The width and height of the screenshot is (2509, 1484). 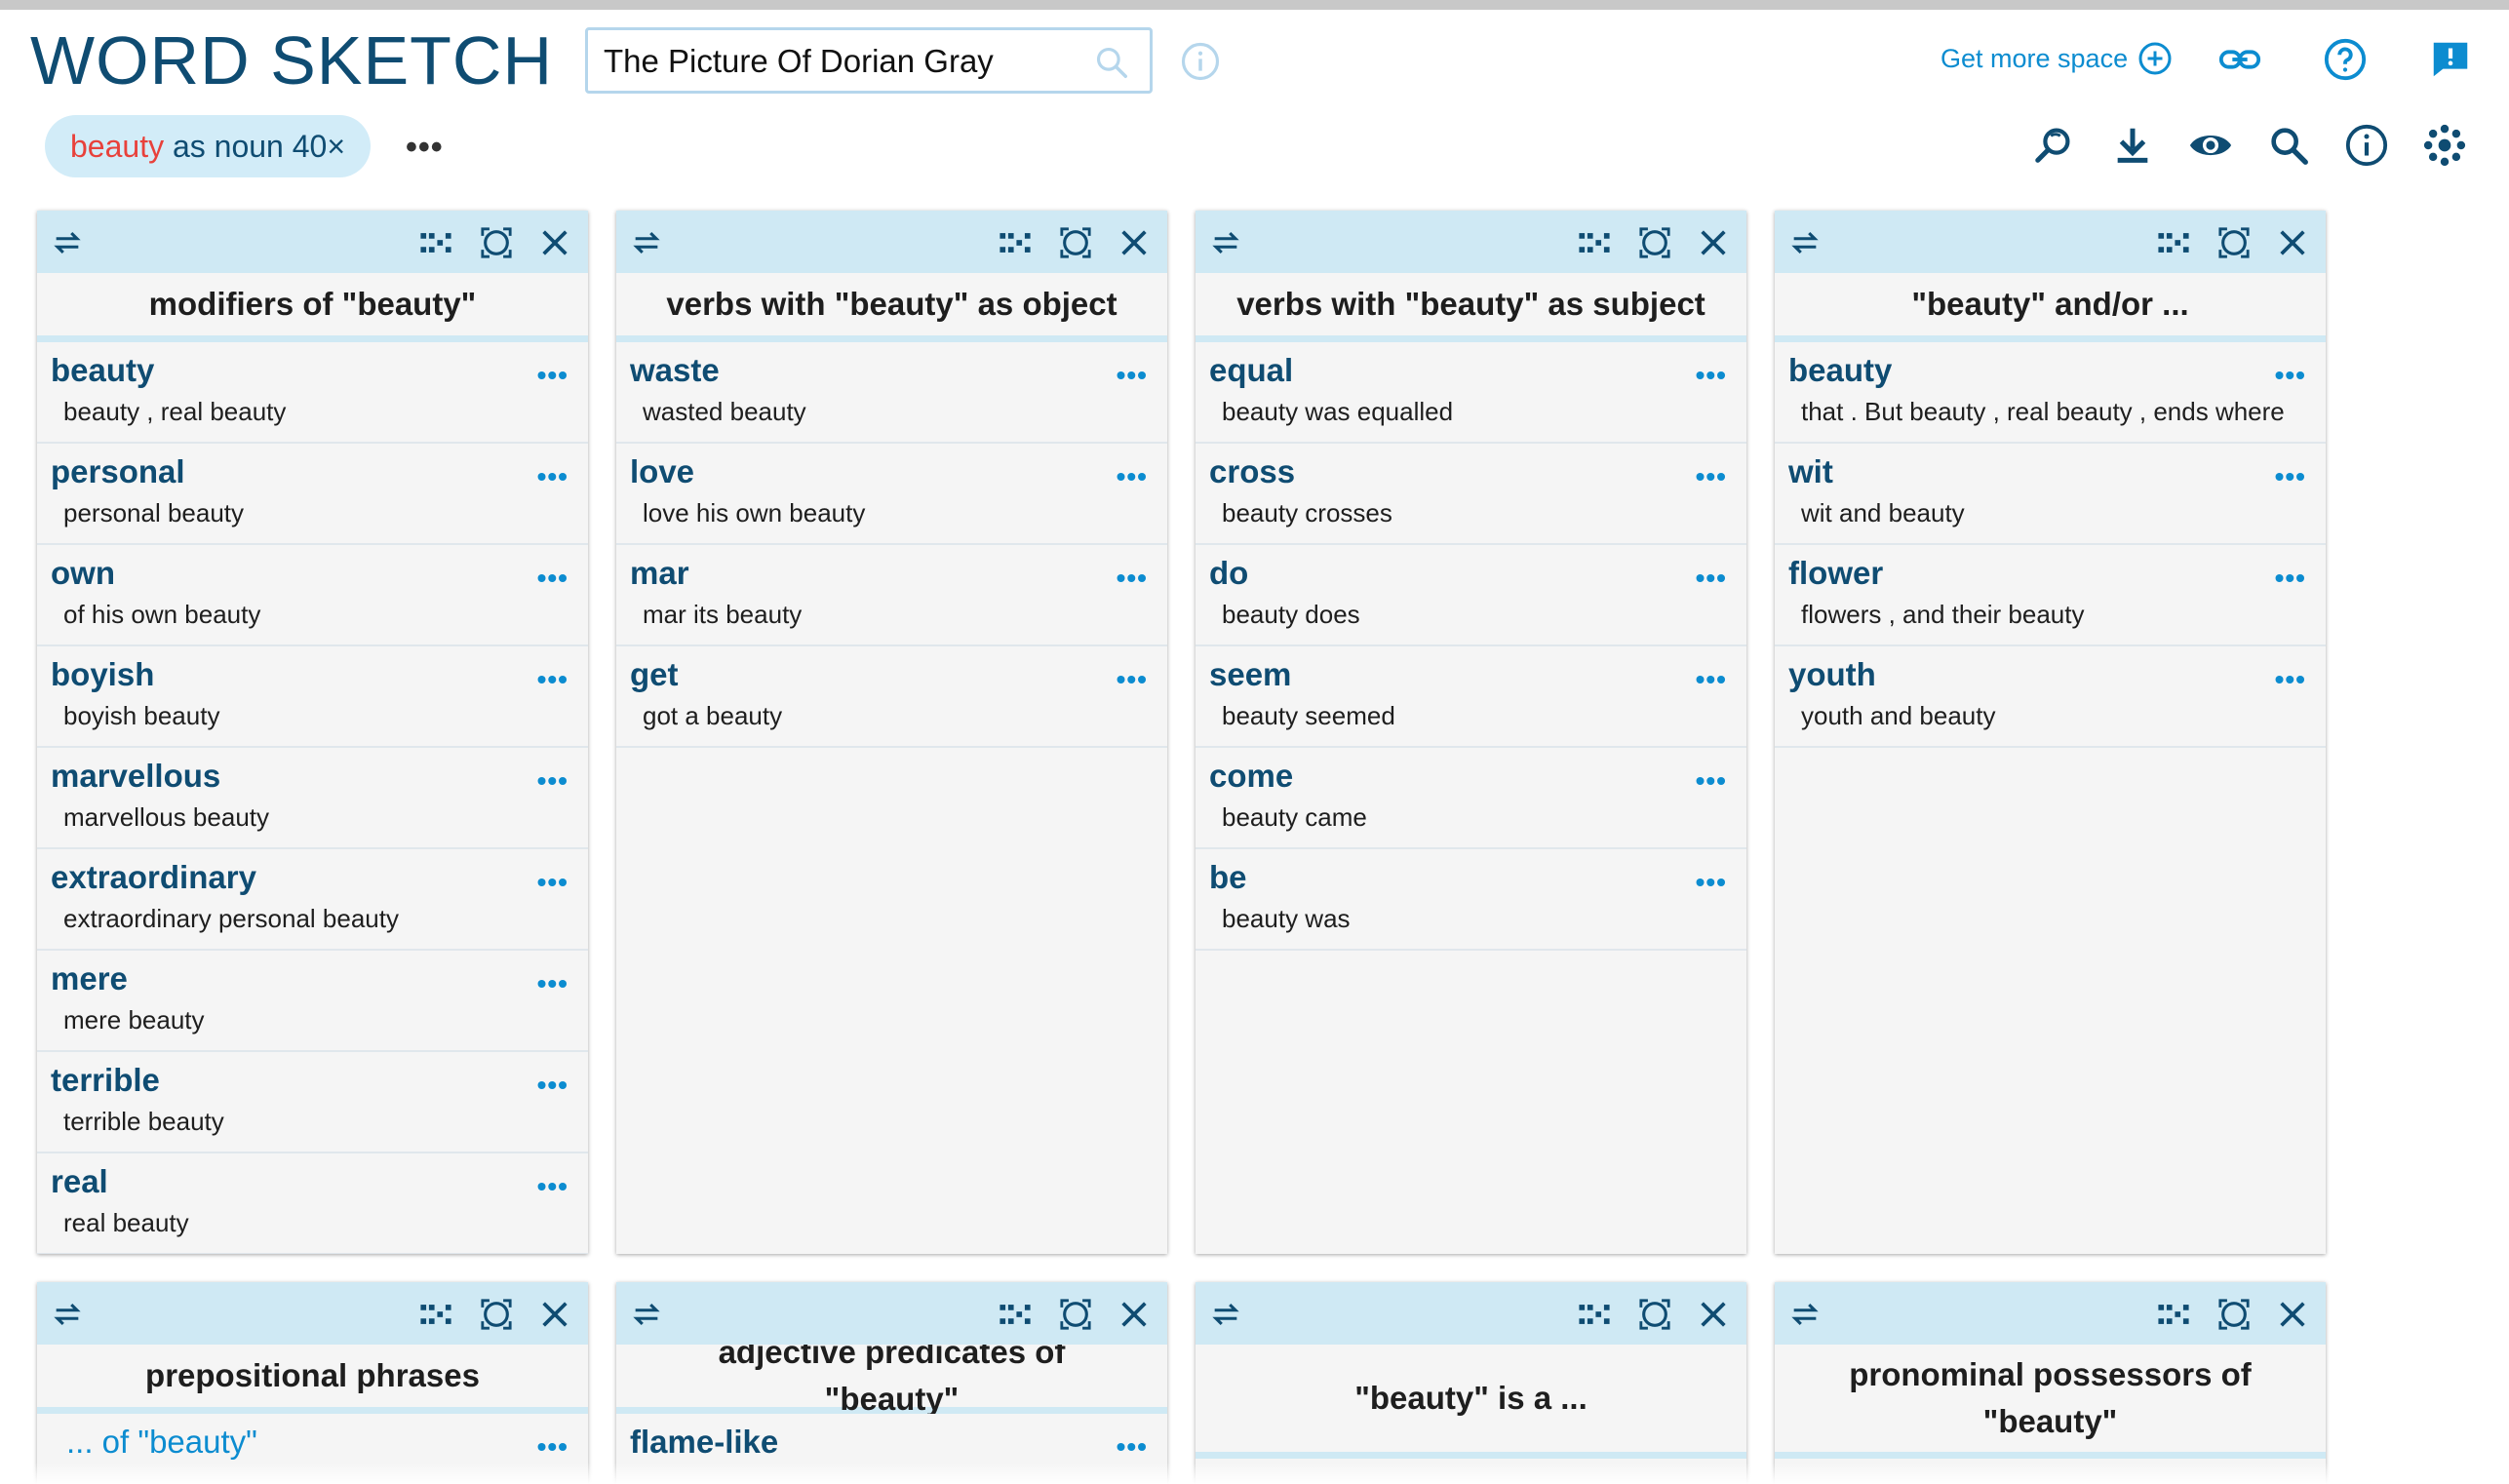 I want to click on collocate-word: ... of "beauty", so click(x=161, y=1442).